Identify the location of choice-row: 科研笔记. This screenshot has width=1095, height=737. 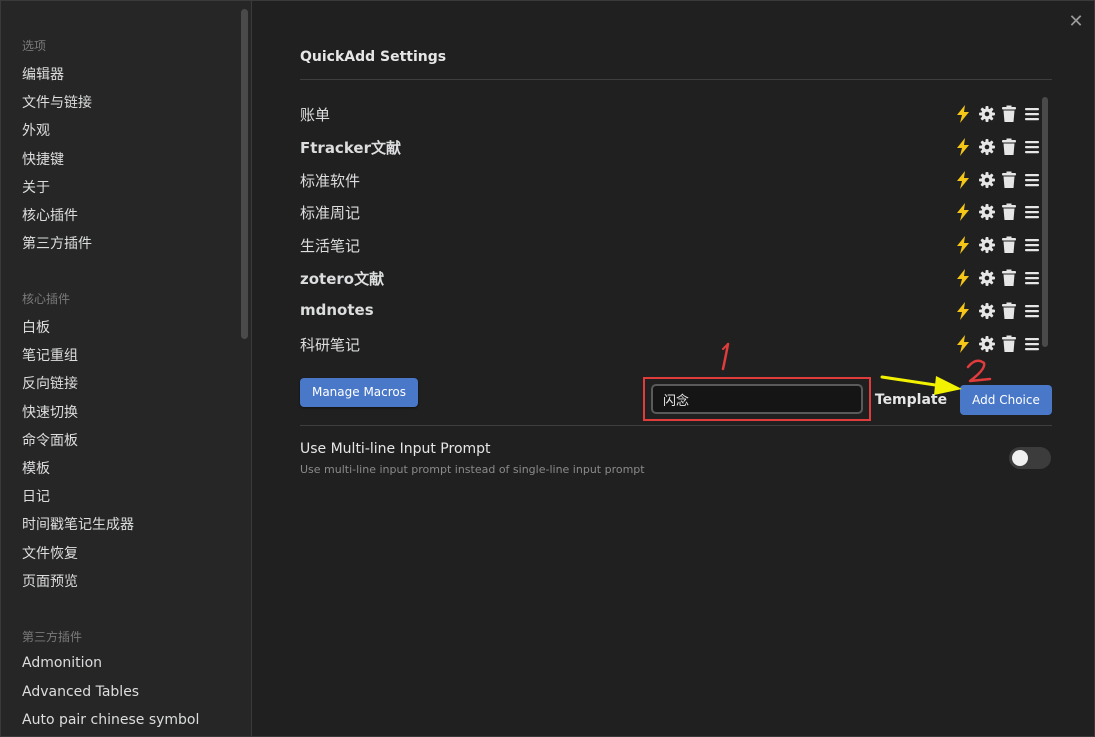
(670, 344).